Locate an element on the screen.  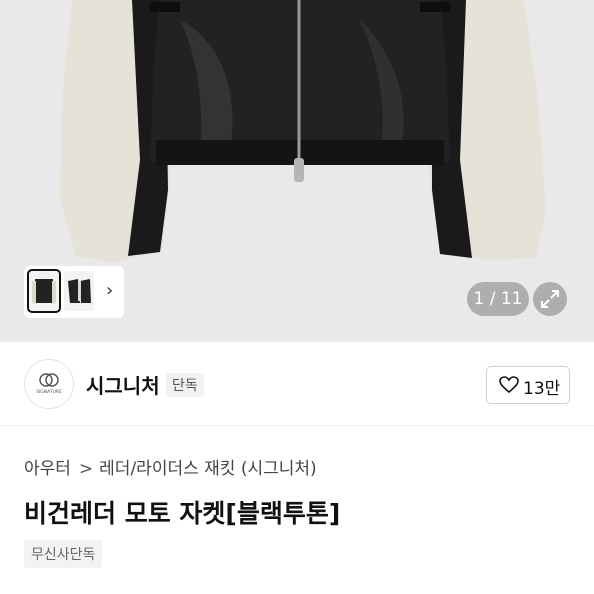
thumbnail-front is located at coordinates (44, 291).